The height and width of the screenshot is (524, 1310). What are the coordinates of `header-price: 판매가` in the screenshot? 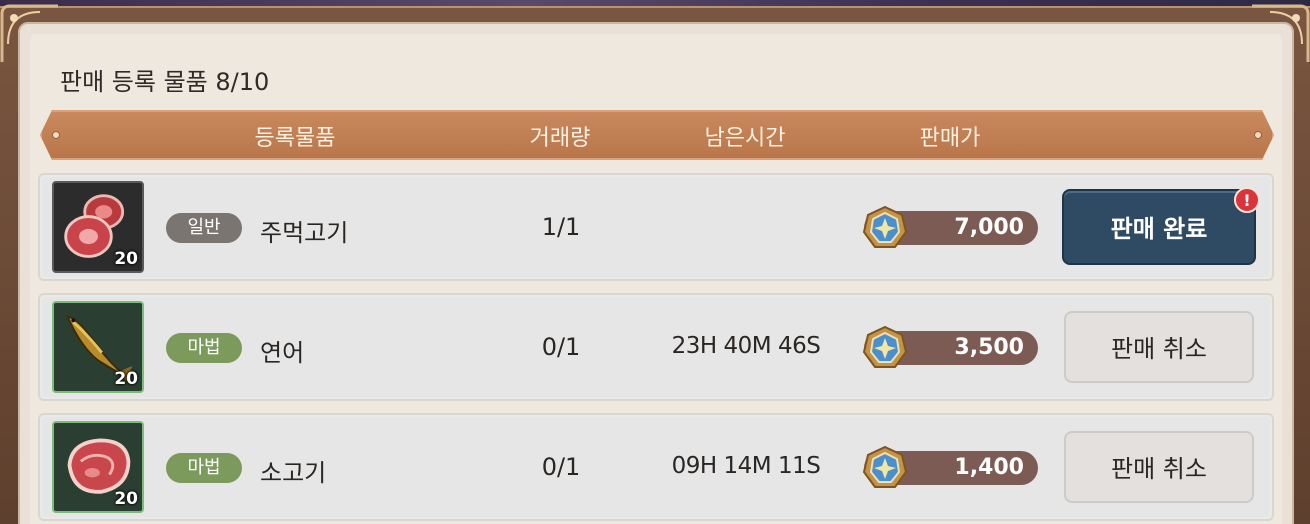 It's located at (950, 138).